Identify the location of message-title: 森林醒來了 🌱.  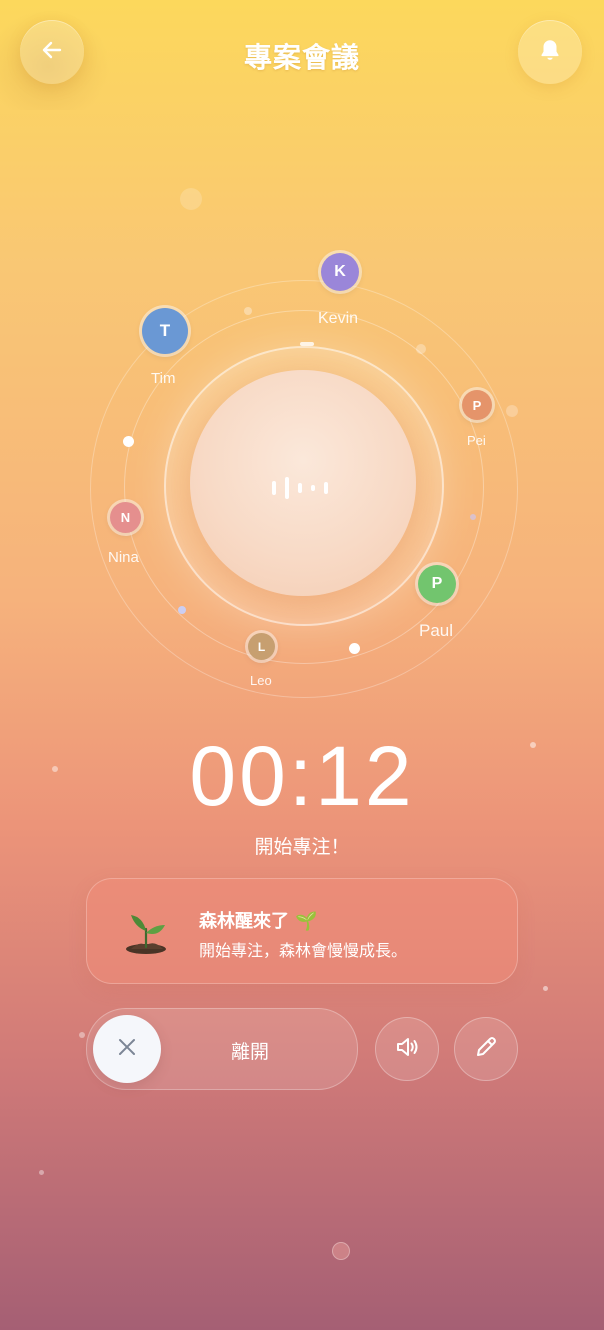
(258, 921).